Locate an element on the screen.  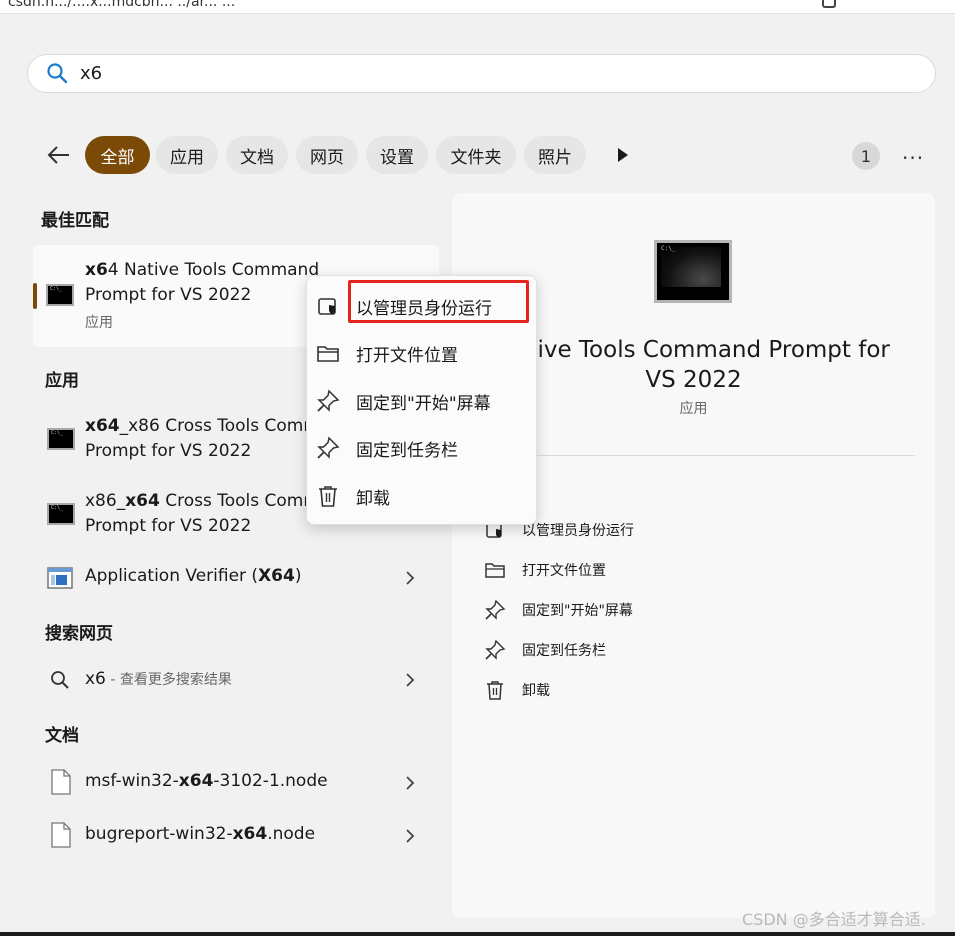
document-title: bugreport-win32-x64.node is located at coordinates (200, 834).